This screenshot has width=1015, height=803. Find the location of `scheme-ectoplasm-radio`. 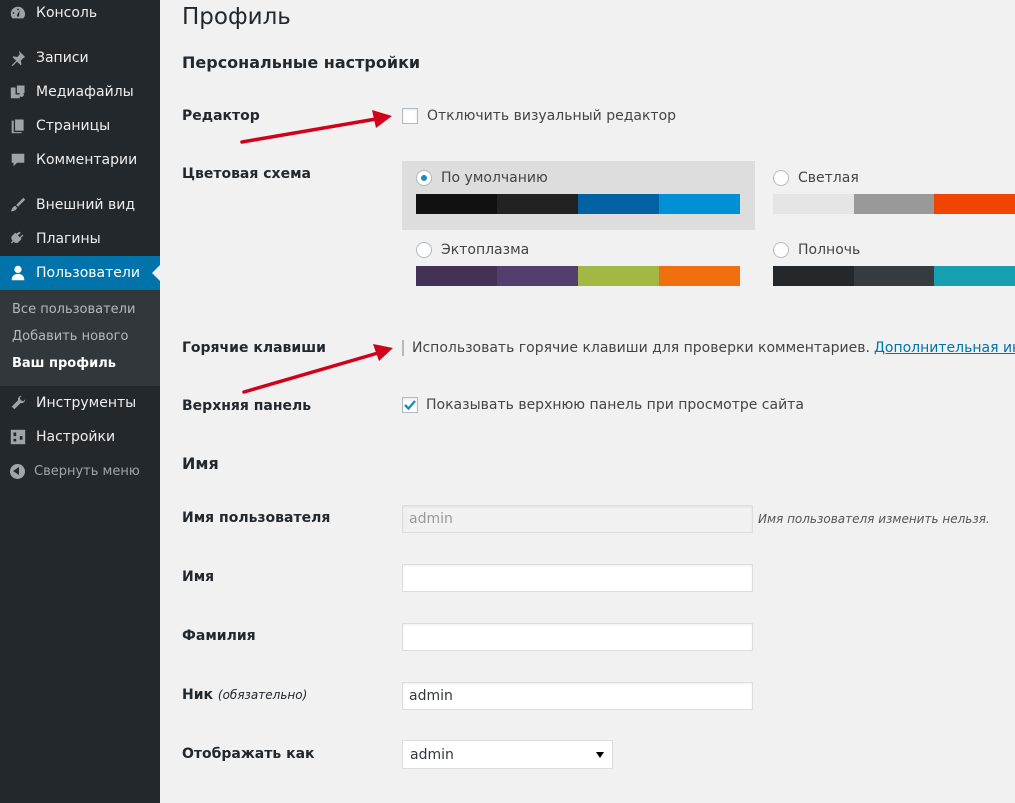

scheme-ectoplasm-radio is located at coordinates (424, 250).